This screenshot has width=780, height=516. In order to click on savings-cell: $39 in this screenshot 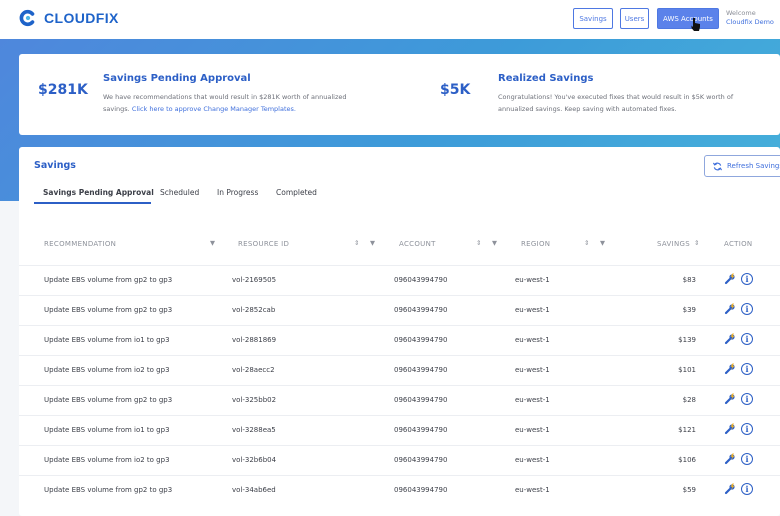, I will do `click(689, 310)`.